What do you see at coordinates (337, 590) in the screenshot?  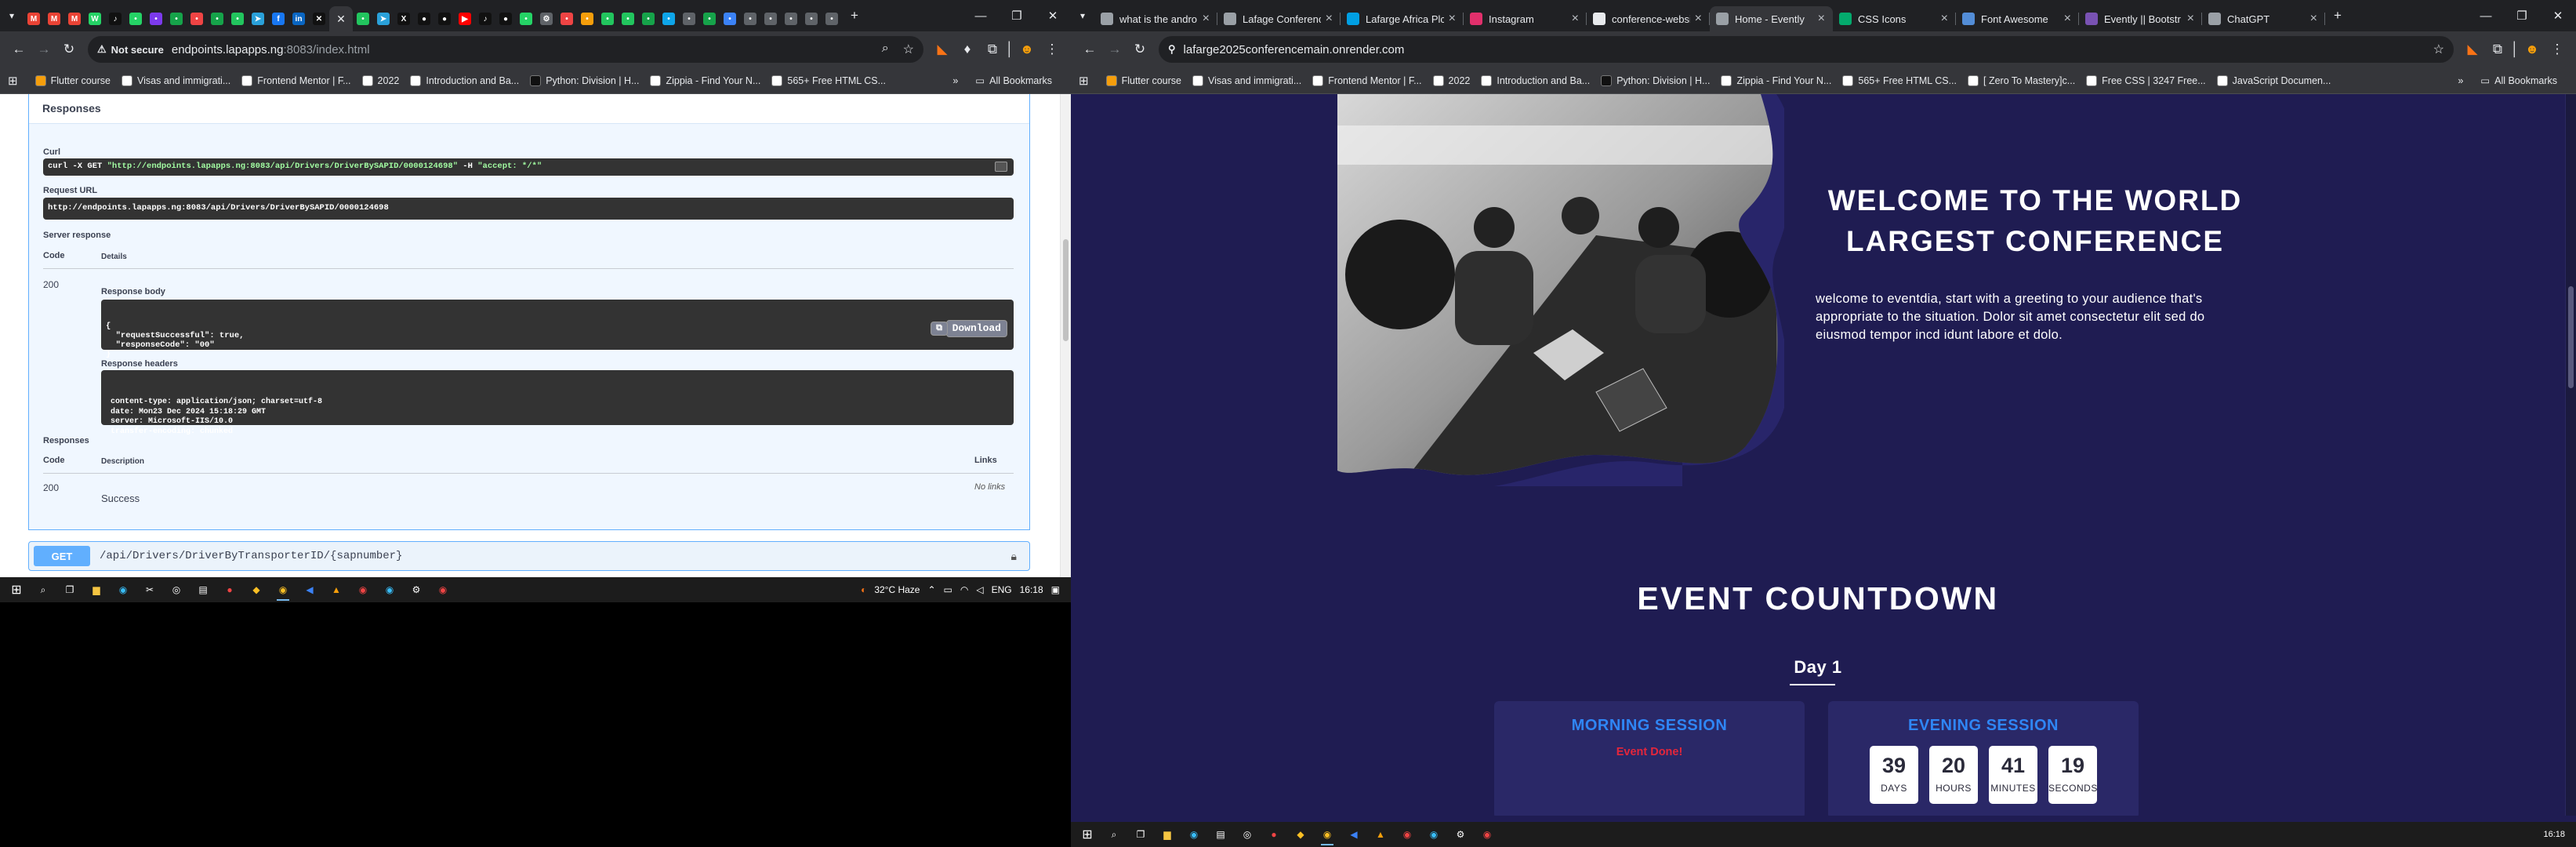 I see `app-icon: ▲` at bounding box center [337, 590].